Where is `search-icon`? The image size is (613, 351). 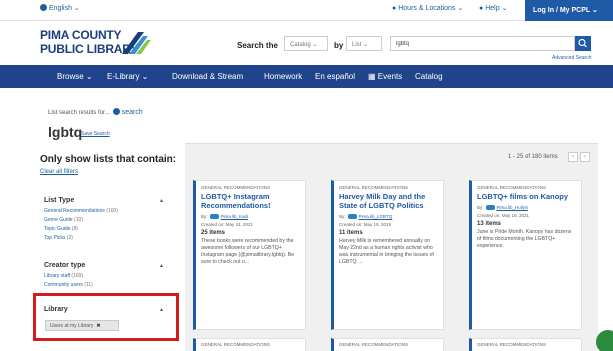
search-icon is located at coordinates (582, 43).